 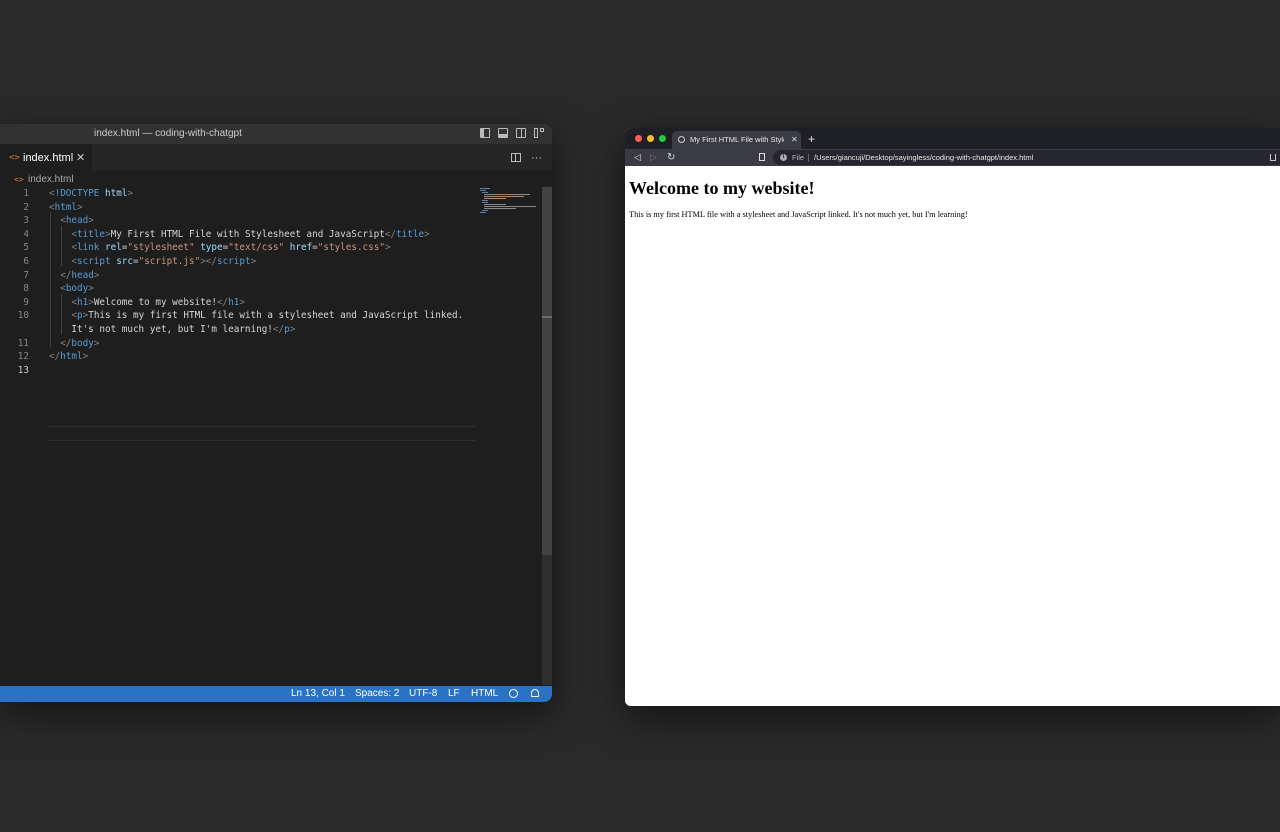 I want to click on feedback-icon, so click(x=513, y=693).